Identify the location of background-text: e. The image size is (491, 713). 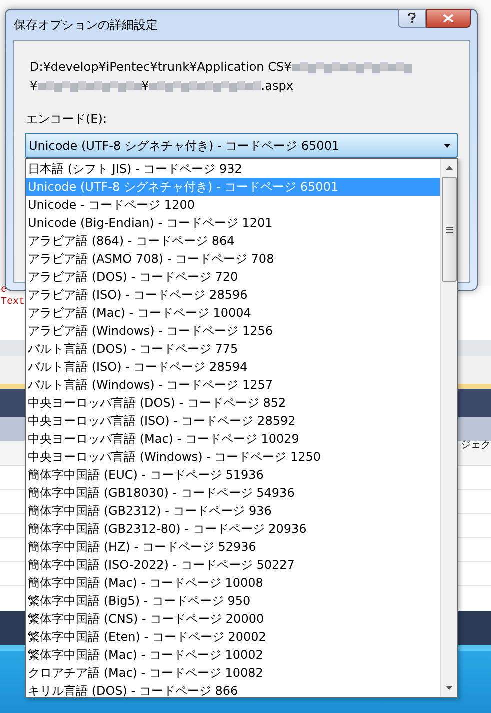
(4, 291).